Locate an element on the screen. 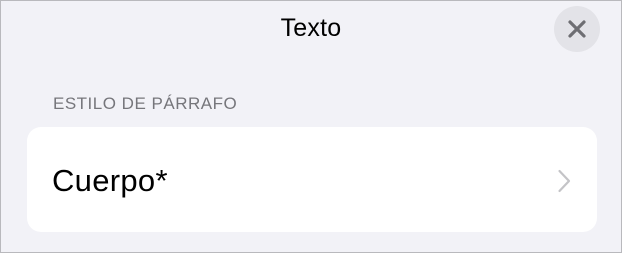  paragraph-style-value: Cuerpo* is located at coordinates (110, 180).